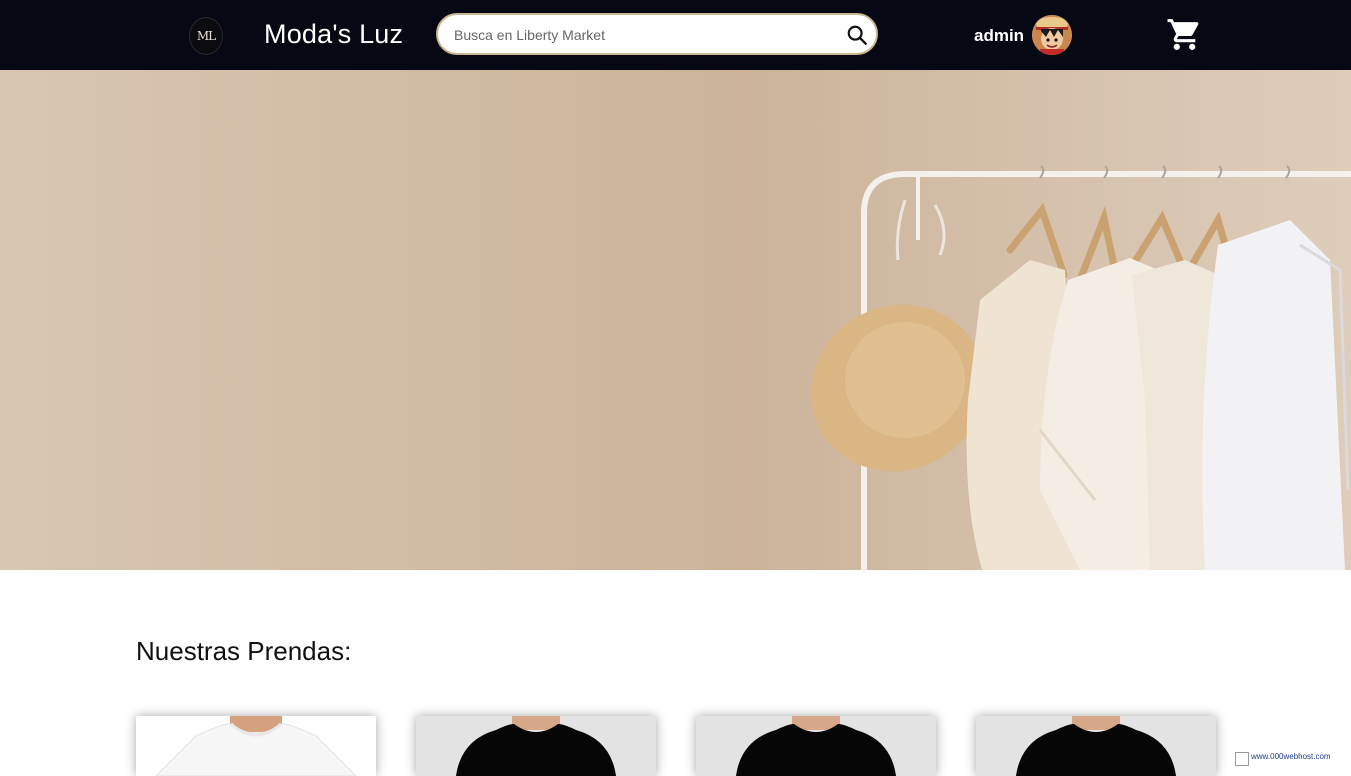 The height and width of the screenshot is (776, 1351). What do you see at coordinates (206, 36) in the screenshot?
I see `logo: ML` at bounding box center [206, 36].